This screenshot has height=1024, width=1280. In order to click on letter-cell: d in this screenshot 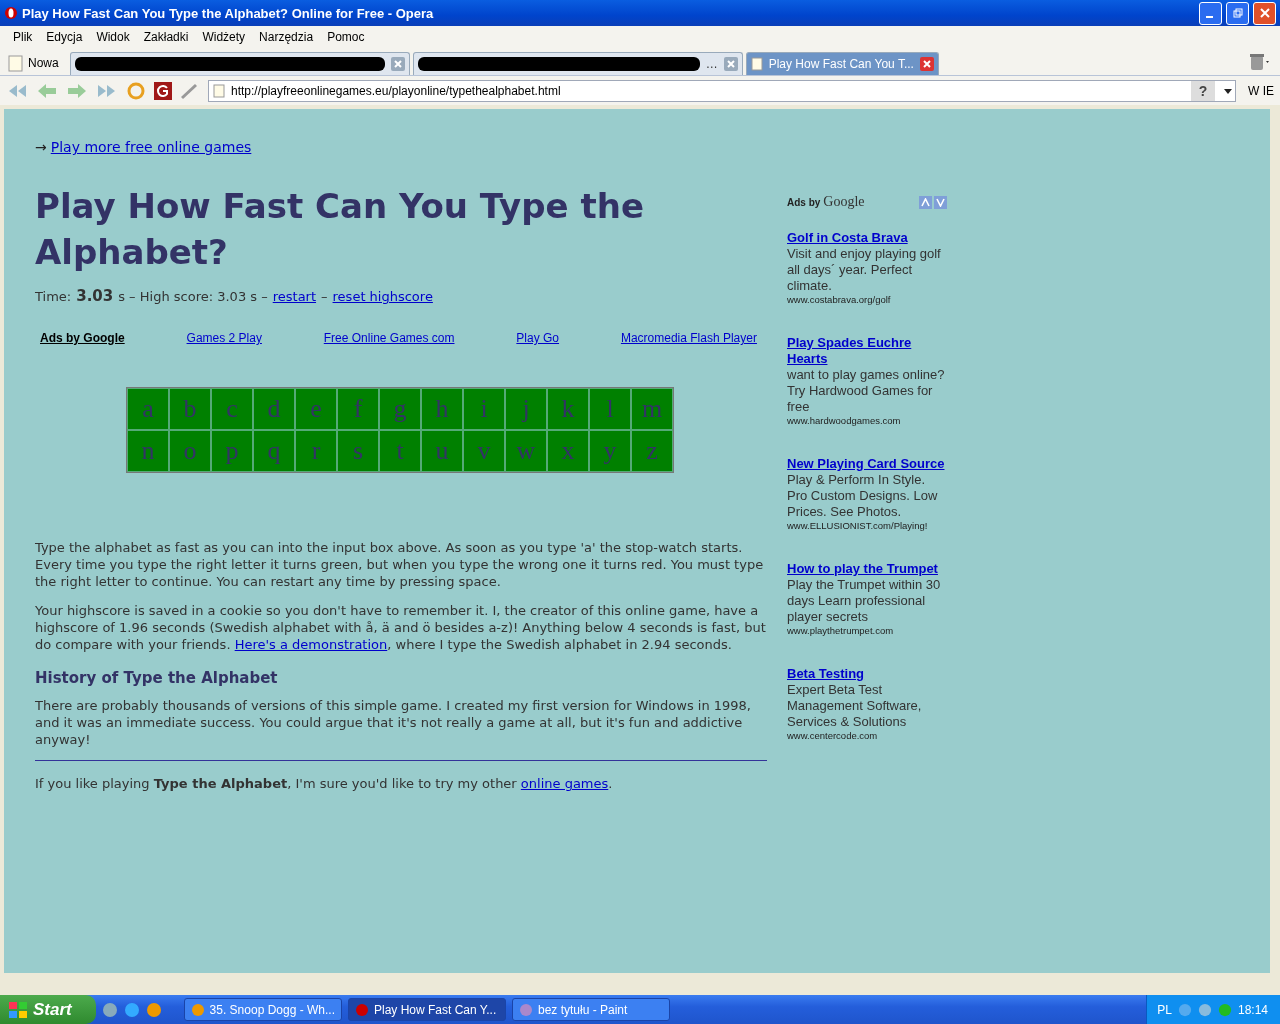, I will do `click(274, 409)`.